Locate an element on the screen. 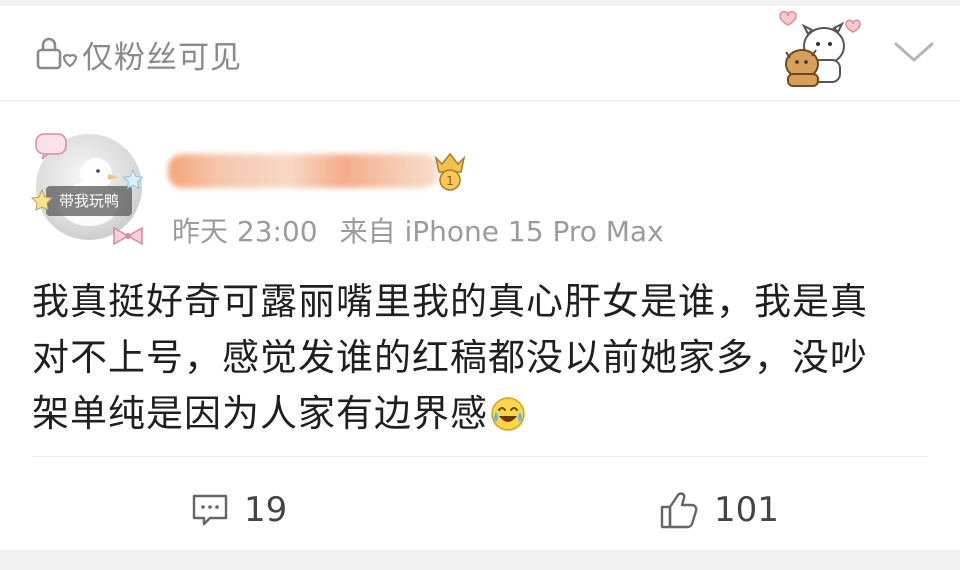 Image resolution: width=960 pixels, height=570 pixels. like-button: 101 is located at coordinates (718, 510).